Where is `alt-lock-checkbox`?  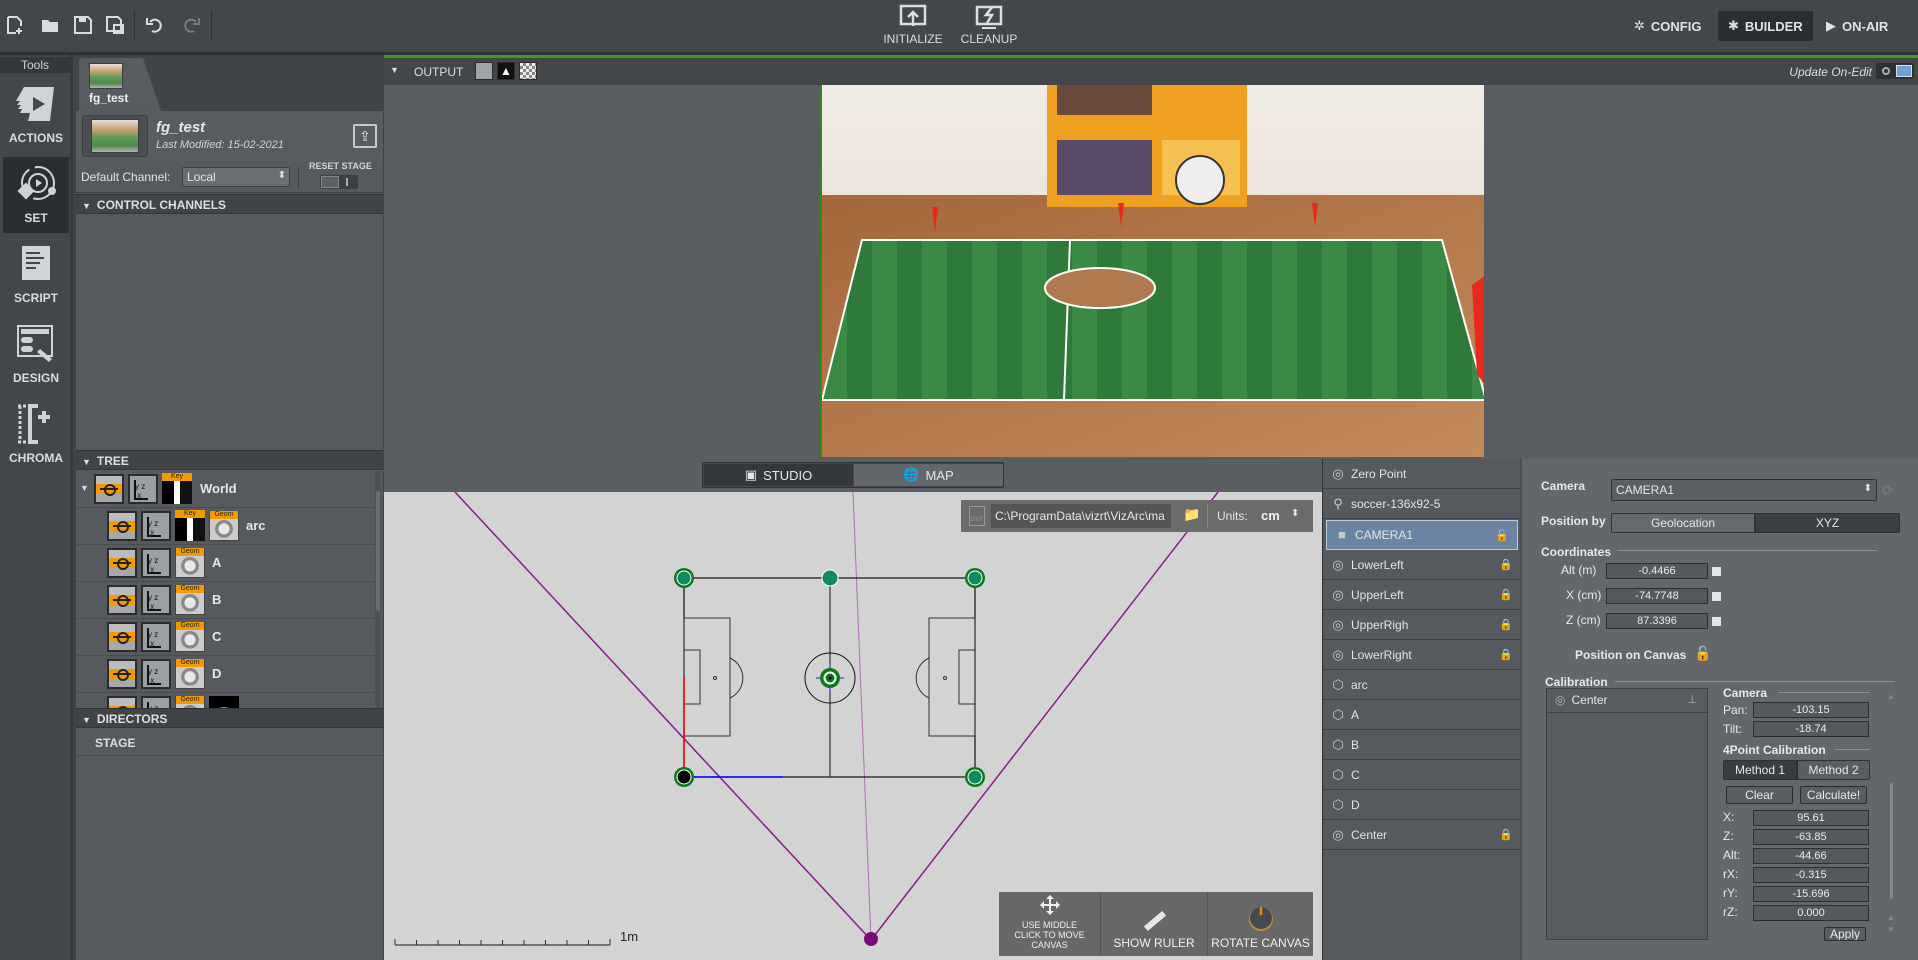
alt-lock-checkbox is located at coordinates (1716, 571).